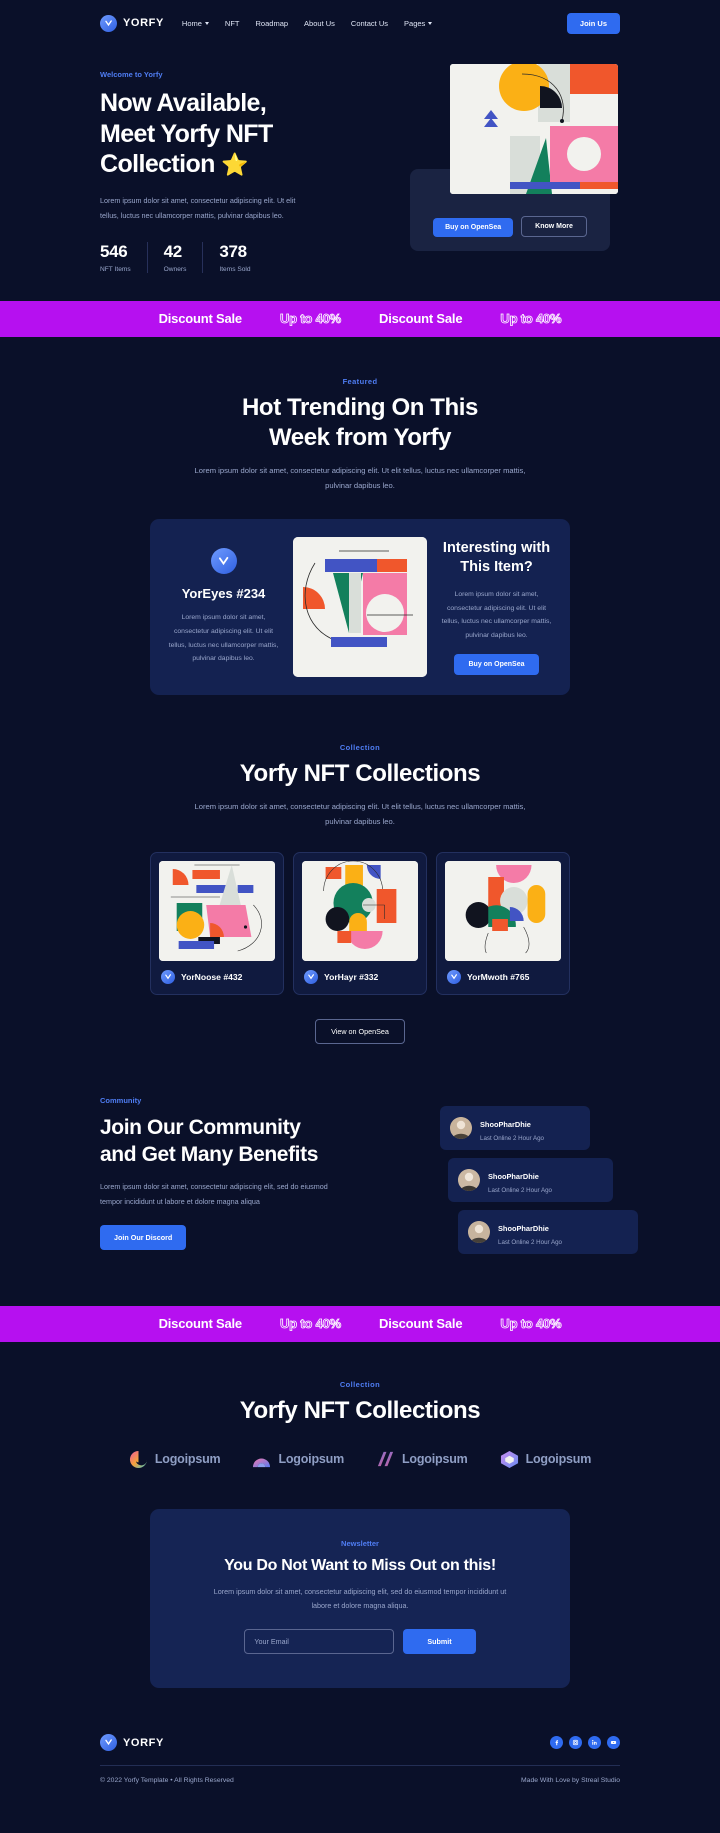 The width and height of the screenshot is (720, 1833). I want to click on footer-brand: YORFY, so click(132, 1743).